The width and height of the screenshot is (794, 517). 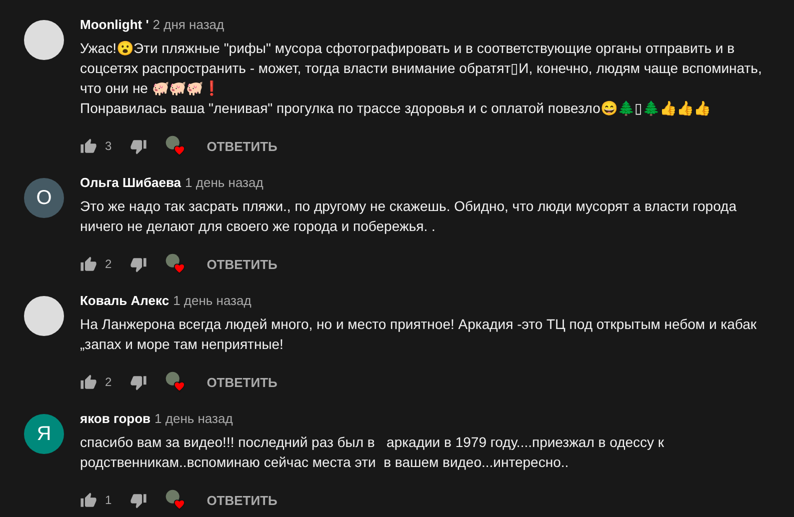 What do you see at coordinates (373, 452) in the screenshot?
I see `comment-text: спасибо вам за видео!!! последний раз был в аркадии в 1979 году....приезжал в одессу к родственникам..вспоминаю сейчас места эти в вашем видео...интересно..` at bounding box center [373, 452].